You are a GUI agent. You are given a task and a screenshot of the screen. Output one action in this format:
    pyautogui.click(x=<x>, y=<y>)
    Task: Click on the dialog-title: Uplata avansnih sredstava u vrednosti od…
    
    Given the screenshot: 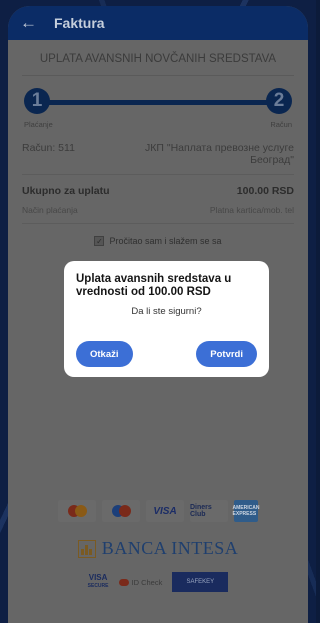 What is the action you would take?
    pyautogui.click(x=154, y=285)
    